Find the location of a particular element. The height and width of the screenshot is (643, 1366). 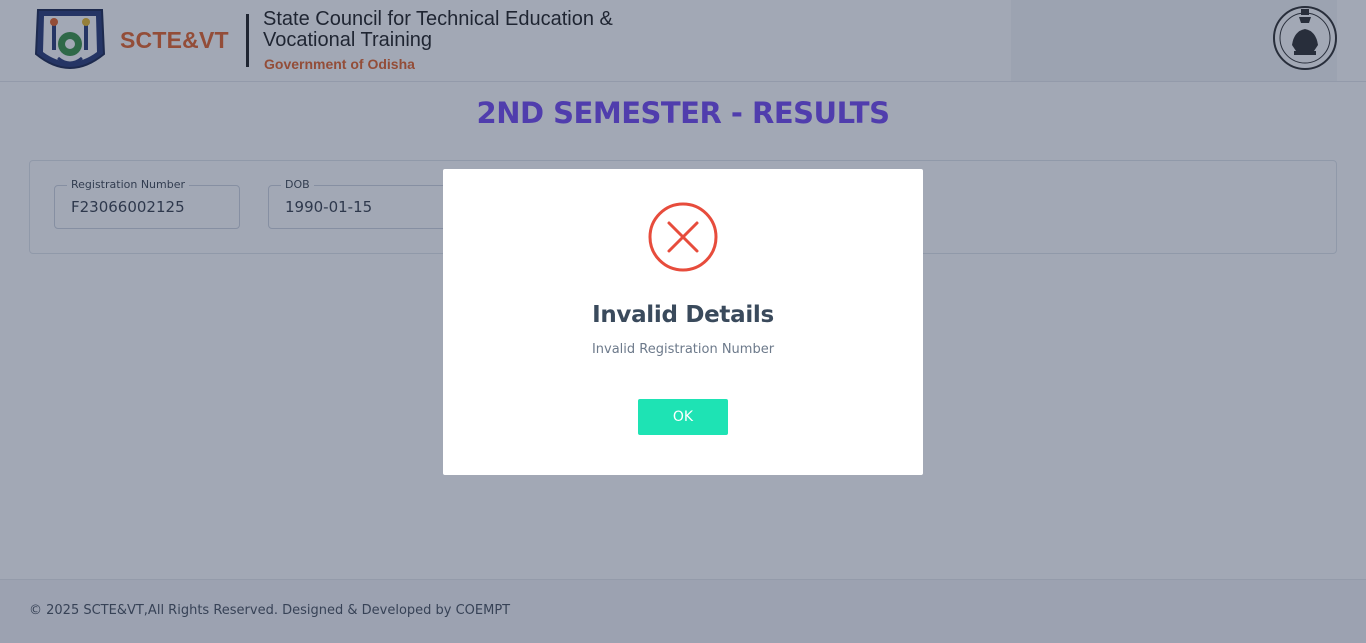

ok-button: OK is located at coordinates (683, 417).